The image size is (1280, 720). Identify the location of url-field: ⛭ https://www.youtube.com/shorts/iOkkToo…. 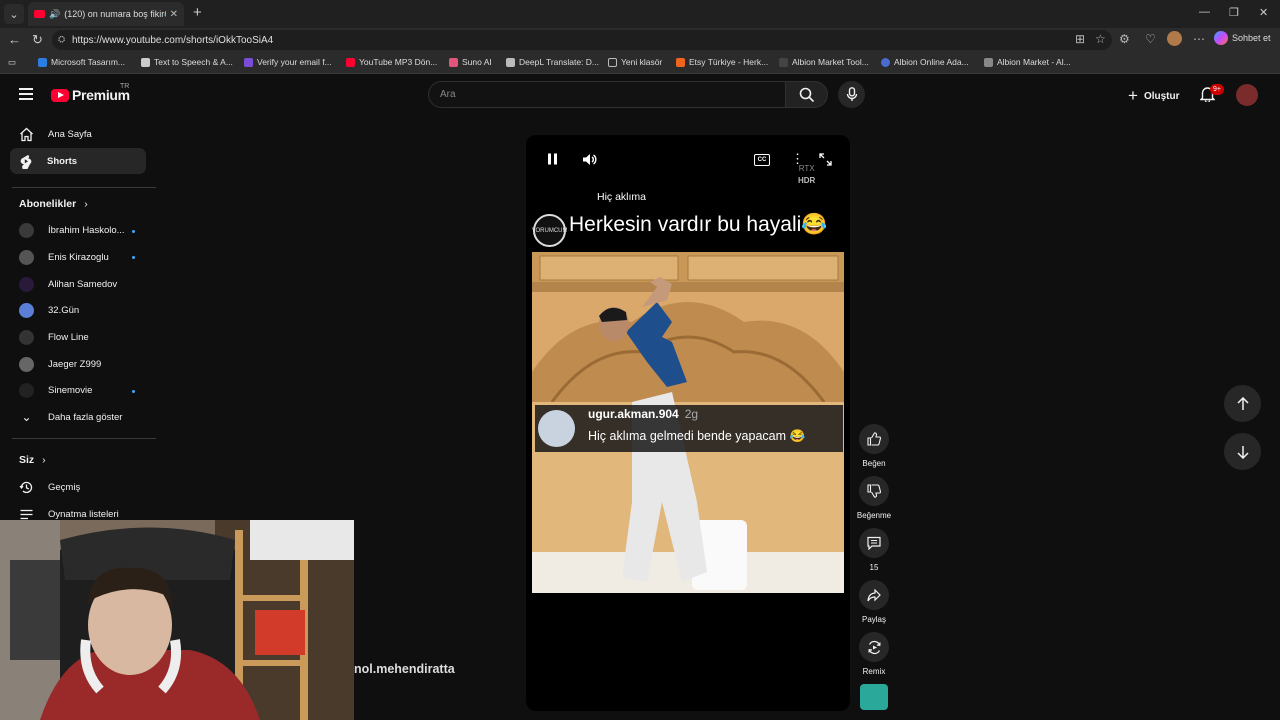
(582, 40).